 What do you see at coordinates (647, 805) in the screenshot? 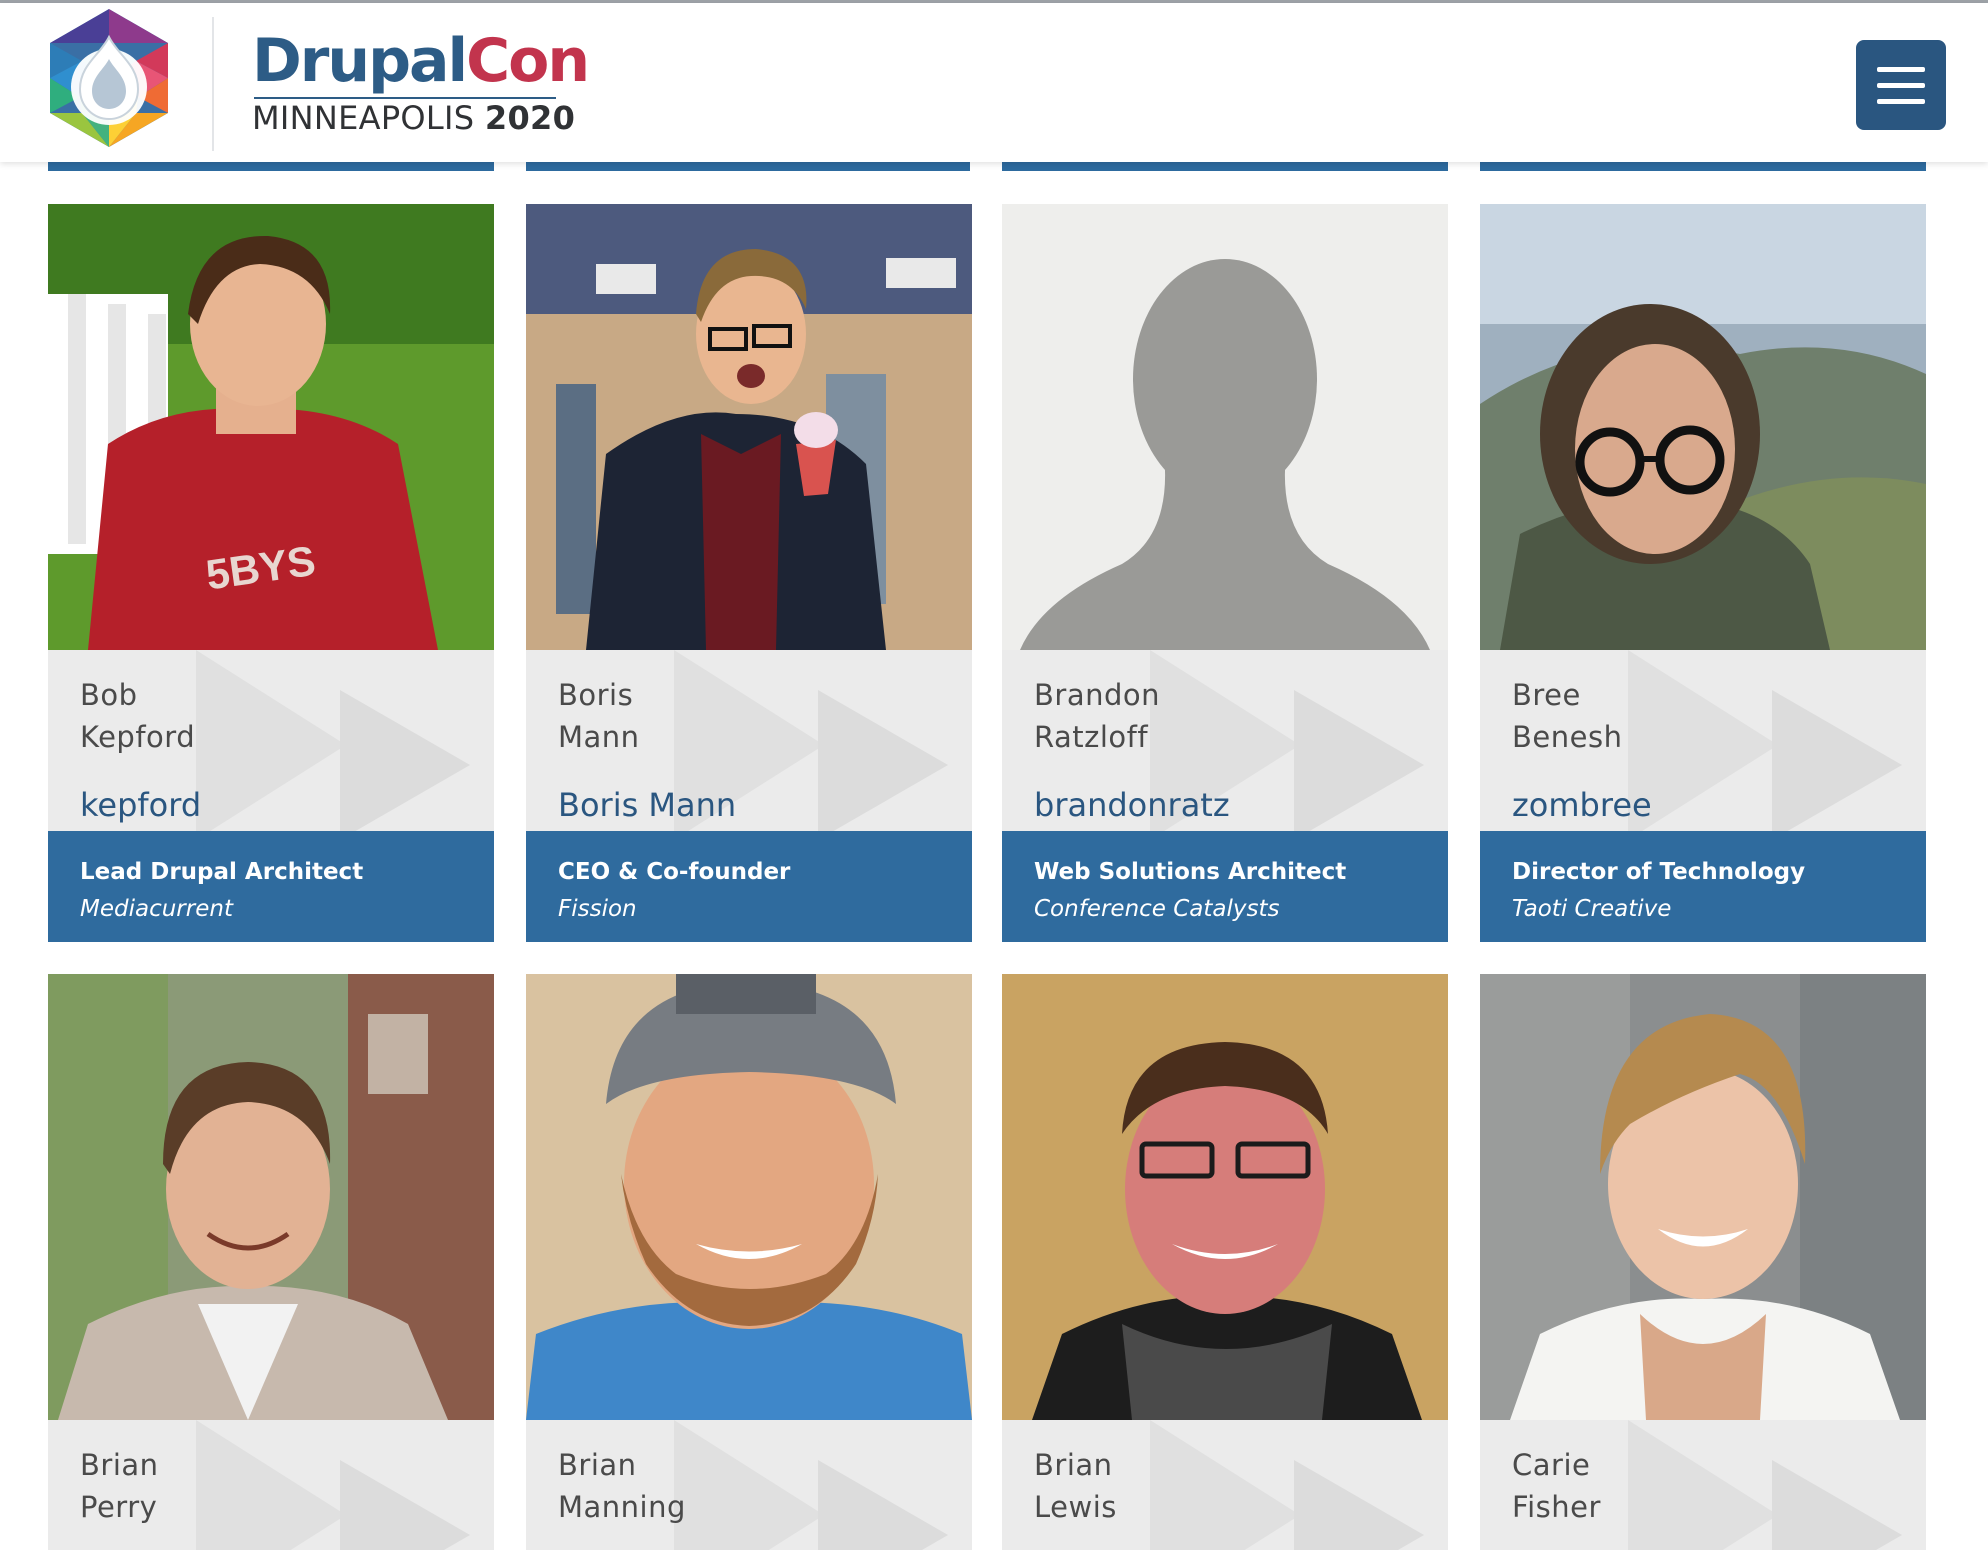
I see `speaker-handle-link: Boris Mann` at bounding box center [647, 805].